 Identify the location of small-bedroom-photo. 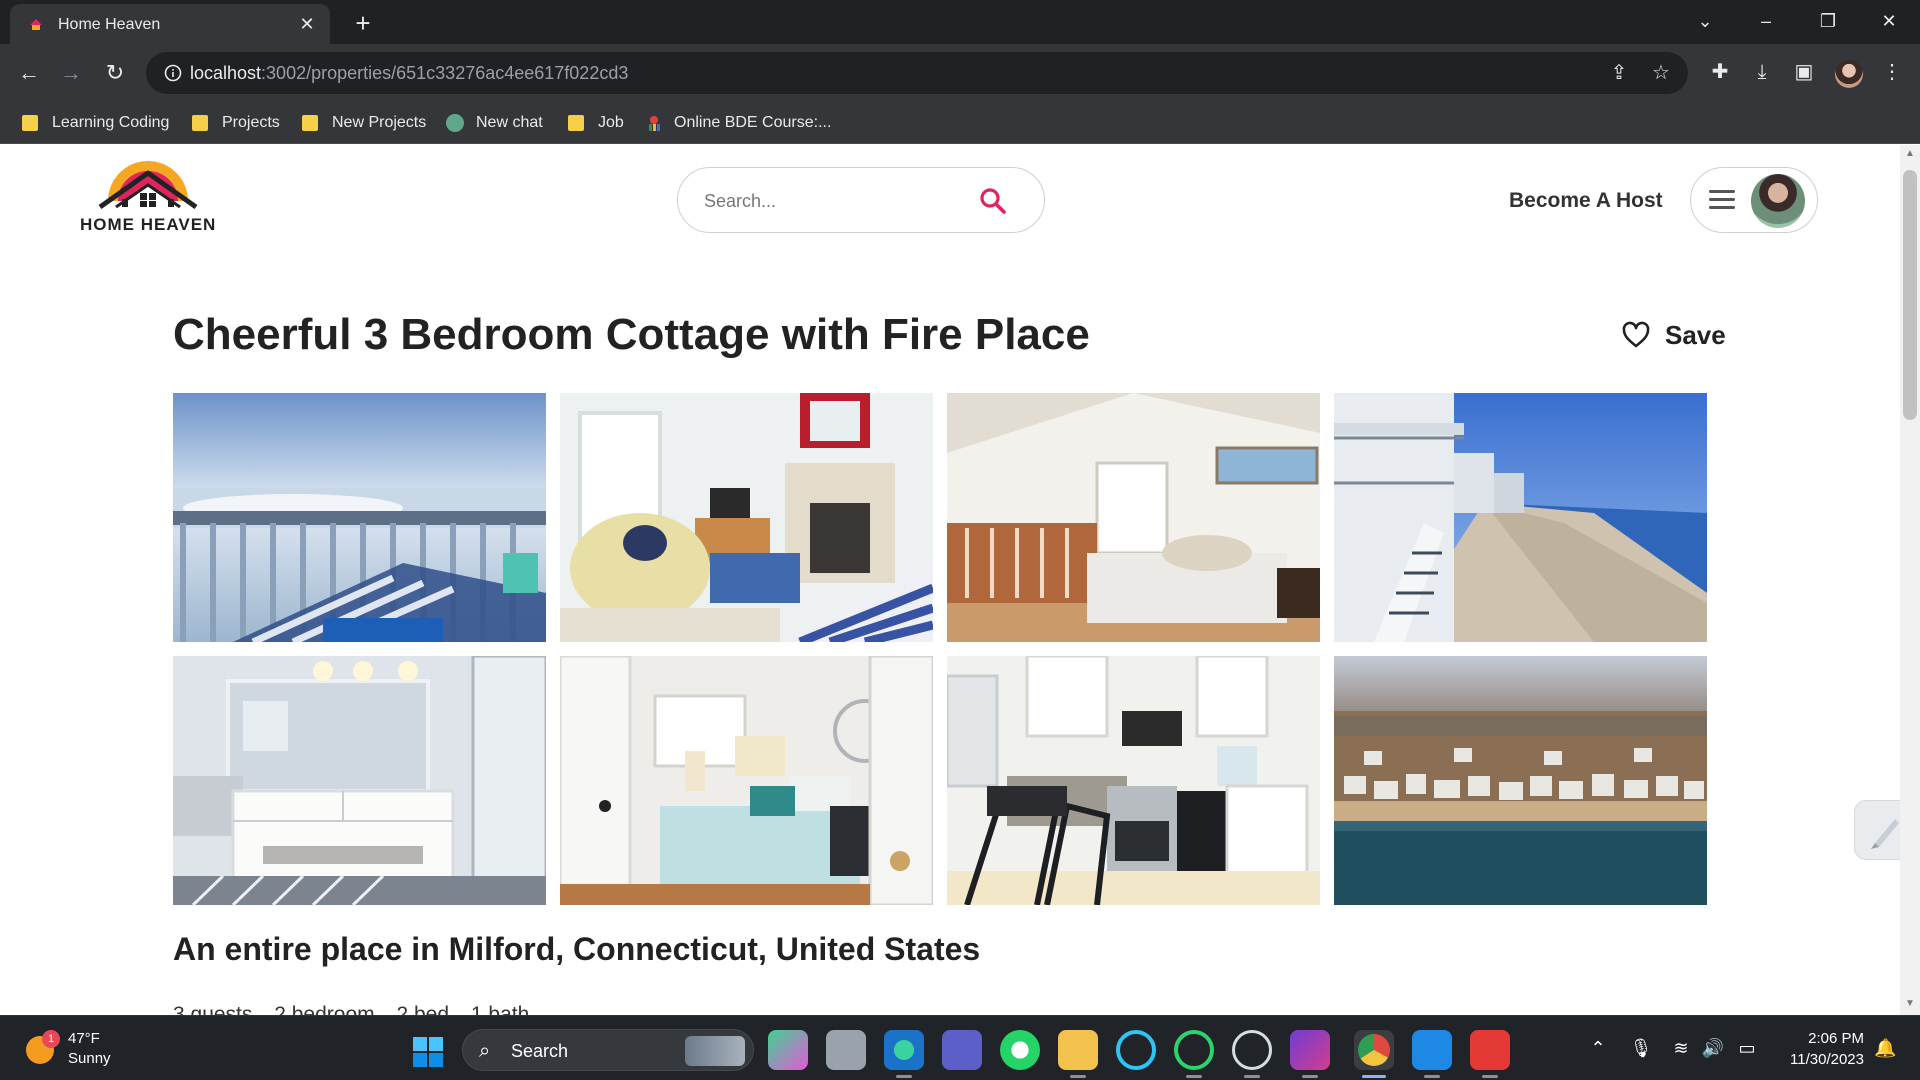
(746, 780).